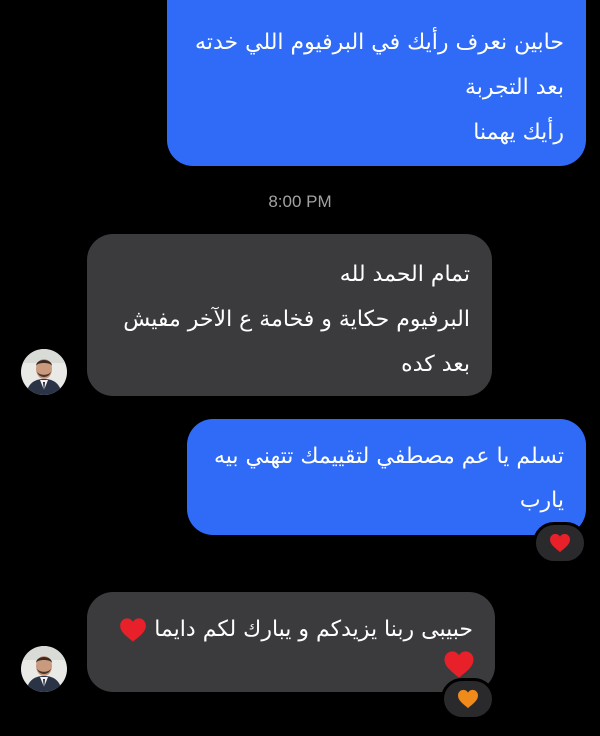 The height and width of the screenshot is (736, 600). I want to click on message-text-line: تسلم يا عم مصطفي لتقييمك تتهني بيه, so click(388, 456).